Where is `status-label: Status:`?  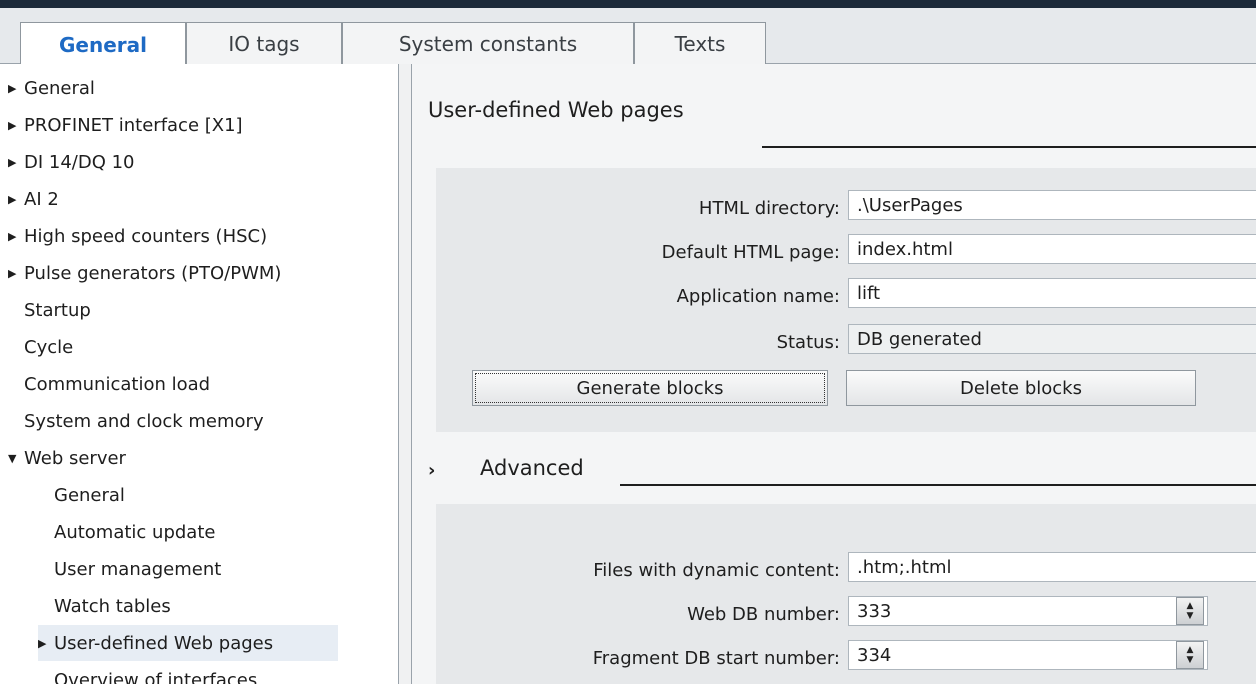
status-label: Status: is located at coordinates (808, 342).